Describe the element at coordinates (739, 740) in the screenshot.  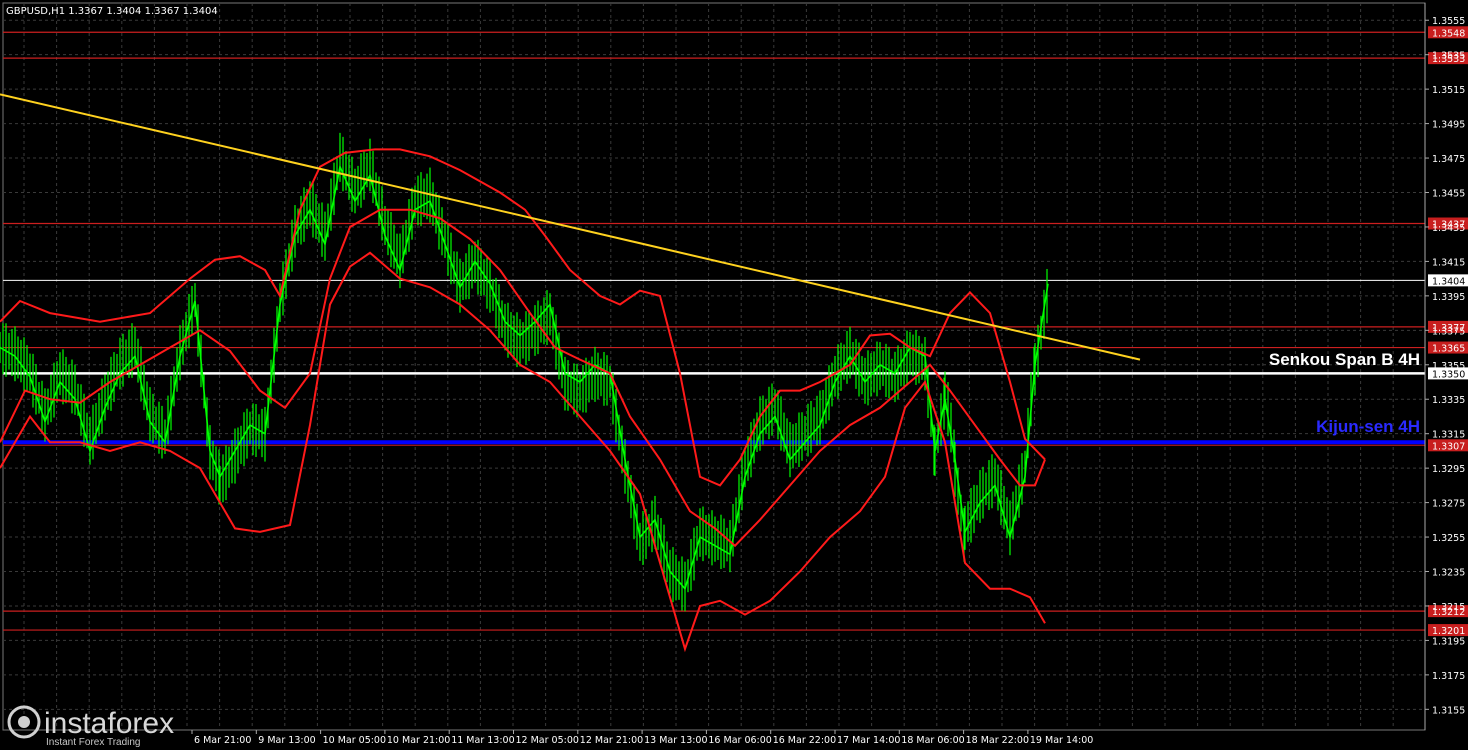
I see `time-tick-label: 16 Mar 06:00` at that location.